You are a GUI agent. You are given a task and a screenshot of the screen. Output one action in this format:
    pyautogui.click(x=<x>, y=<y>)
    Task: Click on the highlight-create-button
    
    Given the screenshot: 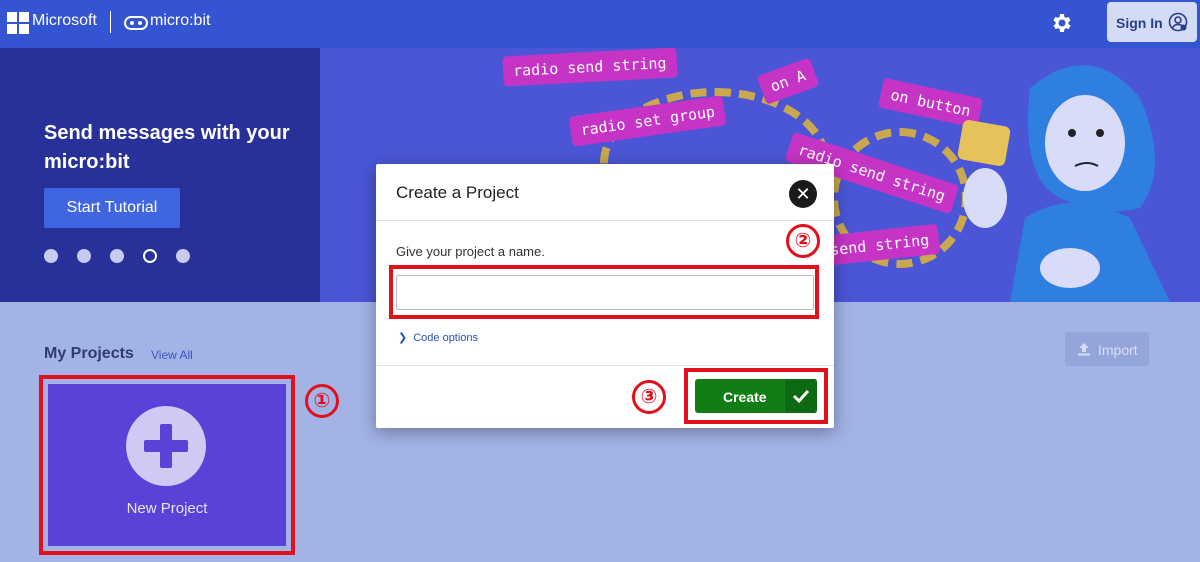 What is the action you would take?
    pyautogui.click(x=756, y=396)
    